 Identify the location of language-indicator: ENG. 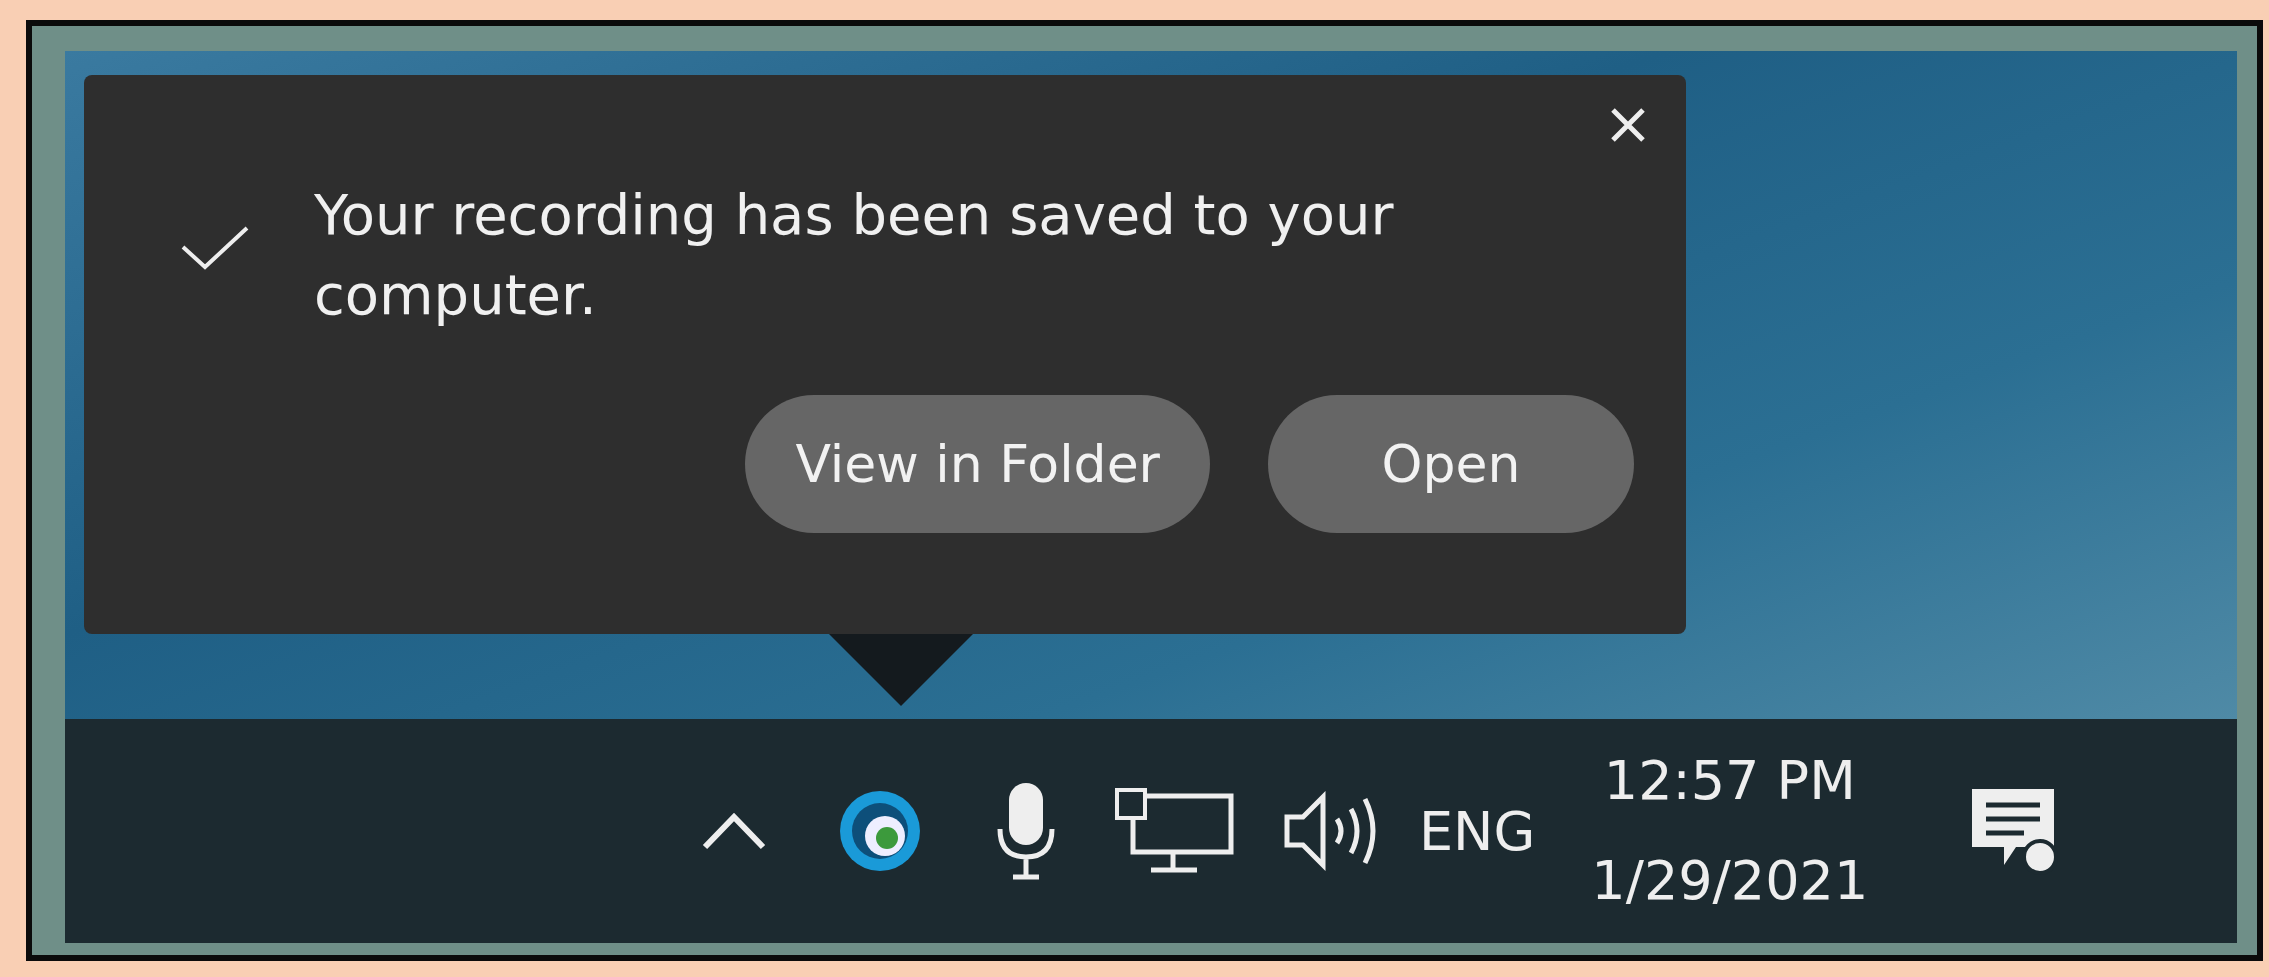
(1477, 831).